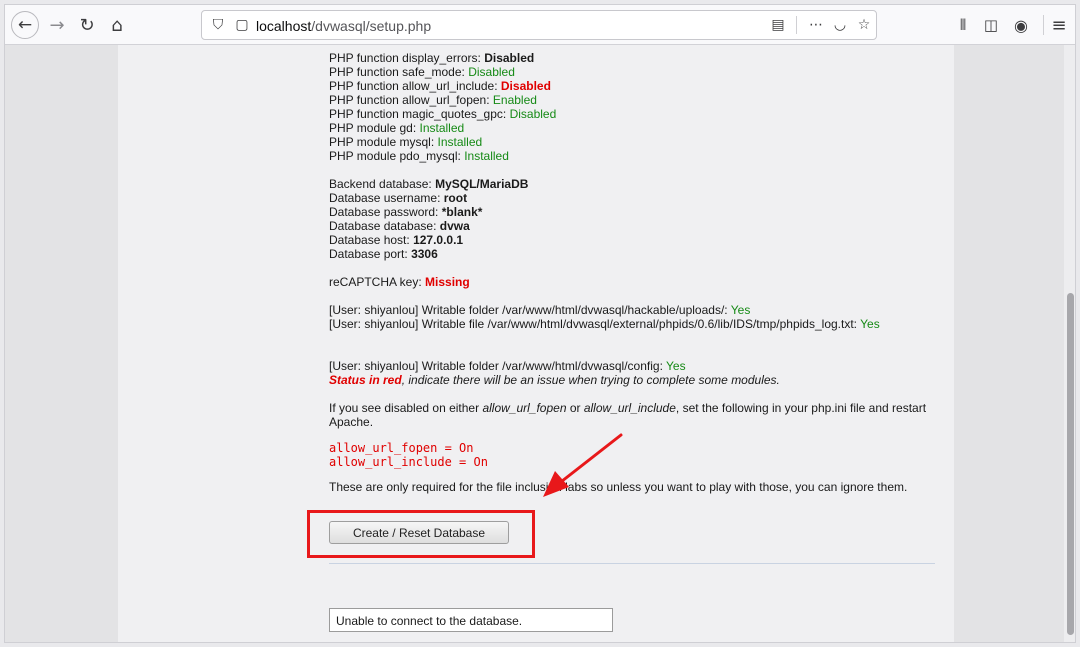  Describe the element at coordinates (778, 25) in the screenshot. I see `reader-view-icon: ▤` at that location.